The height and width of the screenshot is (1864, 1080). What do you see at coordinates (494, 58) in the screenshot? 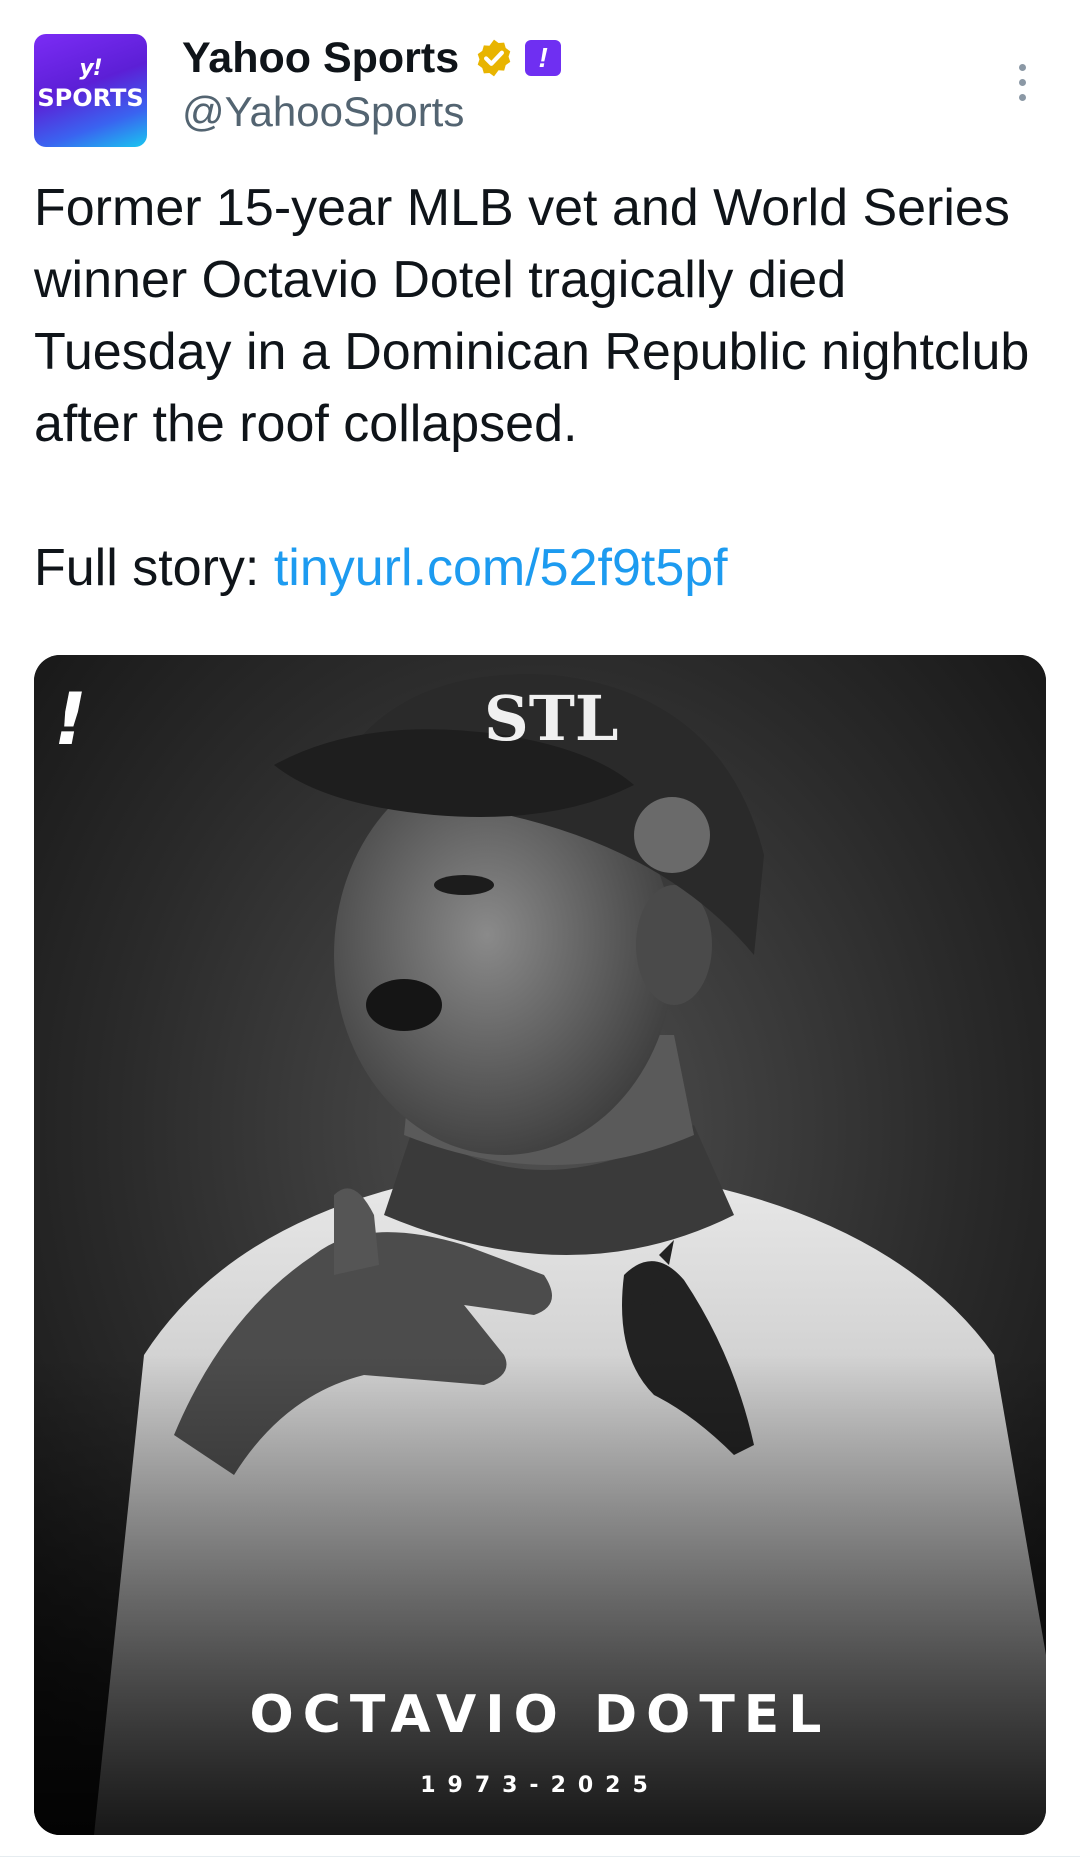
I see `verified-badge-icon` at bounding box center [494, 58].